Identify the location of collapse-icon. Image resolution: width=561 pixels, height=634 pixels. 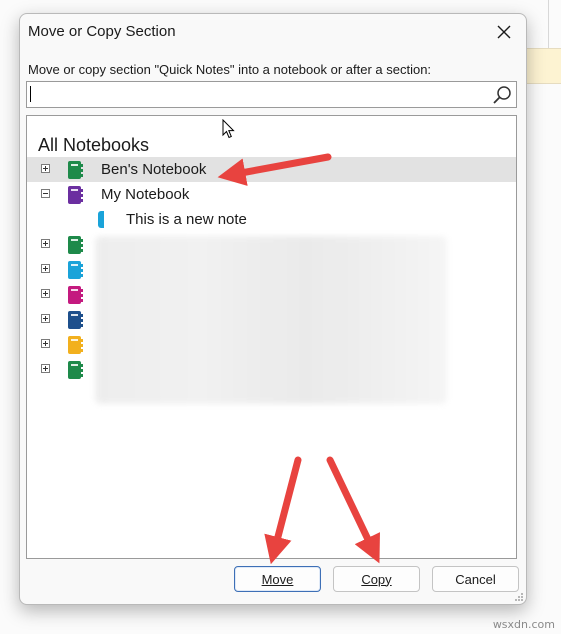
(45, 193).